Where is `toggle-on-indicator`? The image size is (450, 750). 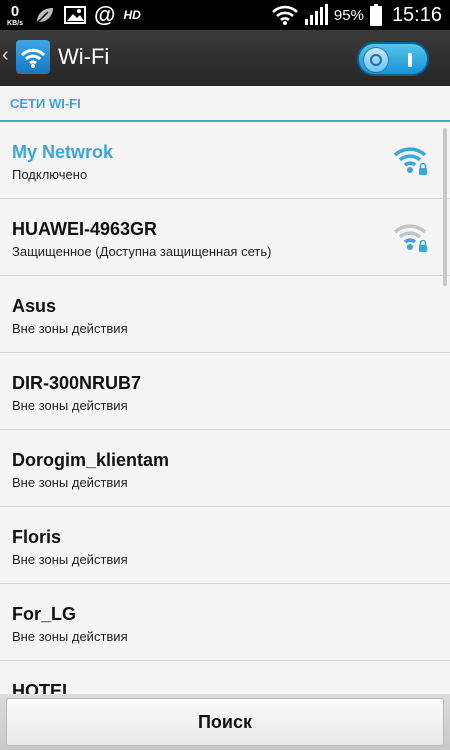
toggle-on-indicator is located at coordinates (410, 60).